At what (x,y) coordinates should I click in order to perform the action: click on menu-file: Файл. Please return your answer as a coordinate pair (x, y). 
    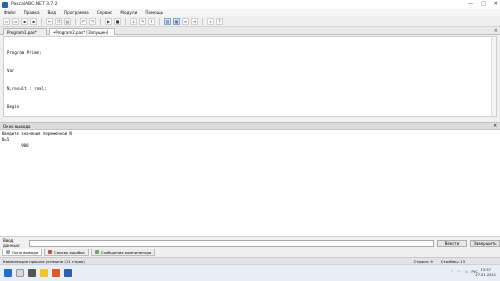
    Looking at the image, I should click on (10, 12).